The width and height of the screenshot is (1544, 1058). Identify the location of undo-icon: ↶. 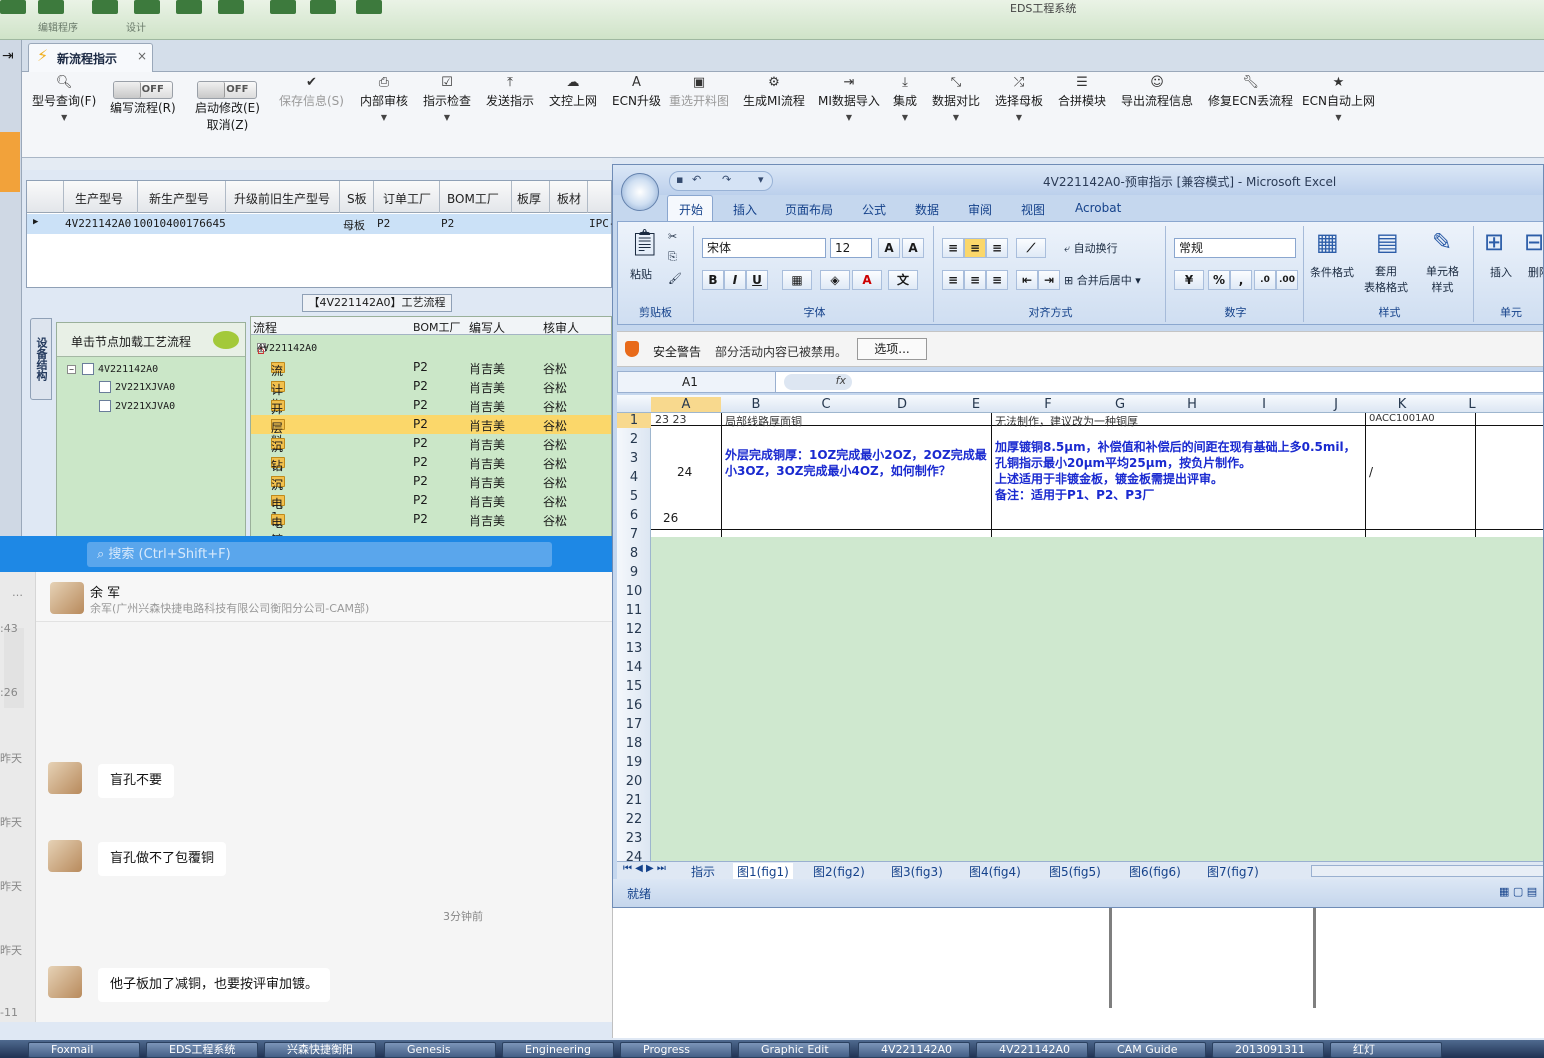
(696, 179).